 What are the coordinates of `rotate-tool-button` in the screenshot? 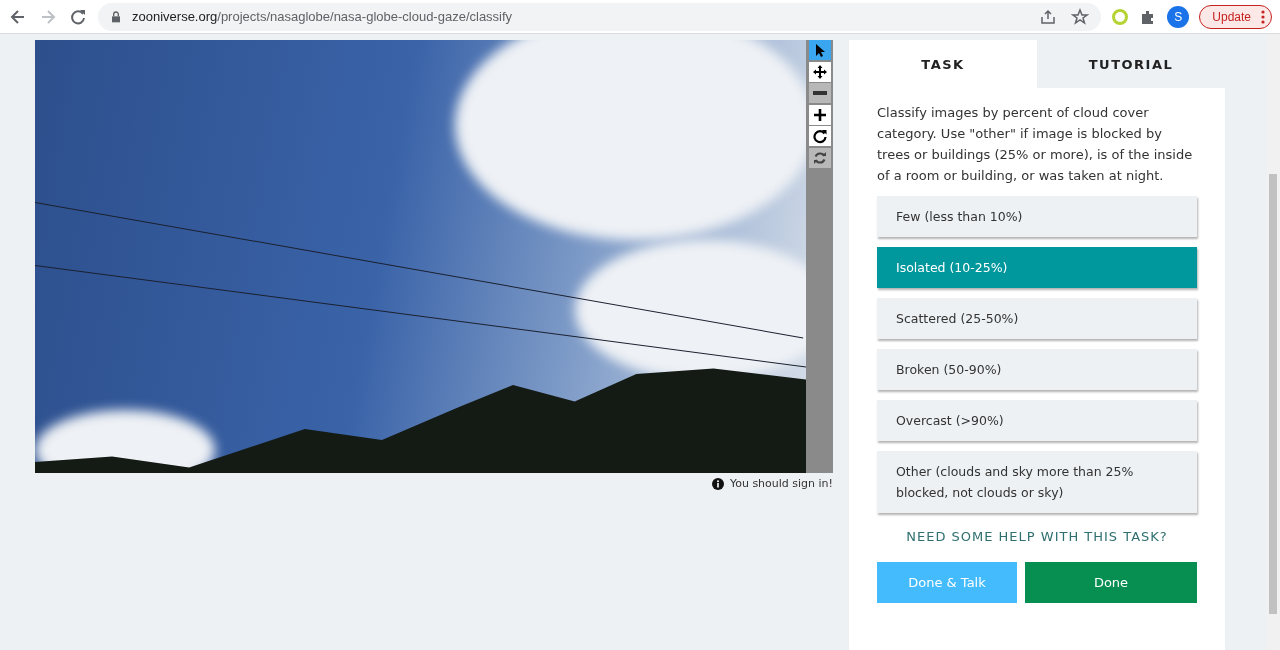 It's located at (819, 136).